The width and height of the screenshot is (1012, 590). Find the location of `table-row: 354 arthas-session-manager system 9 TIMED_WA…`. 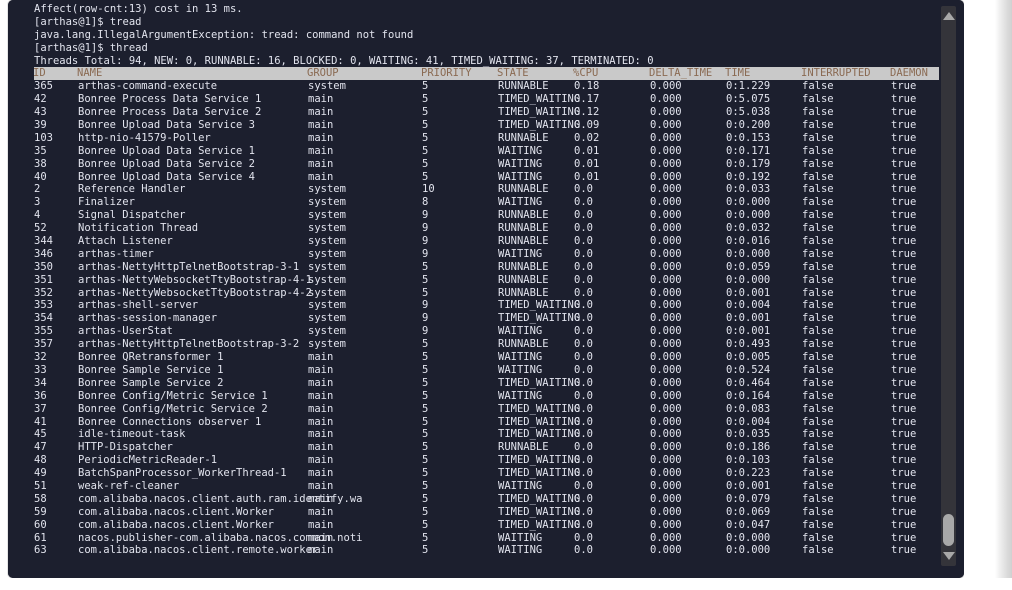

table-row: 354 arthas-session-manager system 9 TIMED_WA… is located at coordinates (486, 318).